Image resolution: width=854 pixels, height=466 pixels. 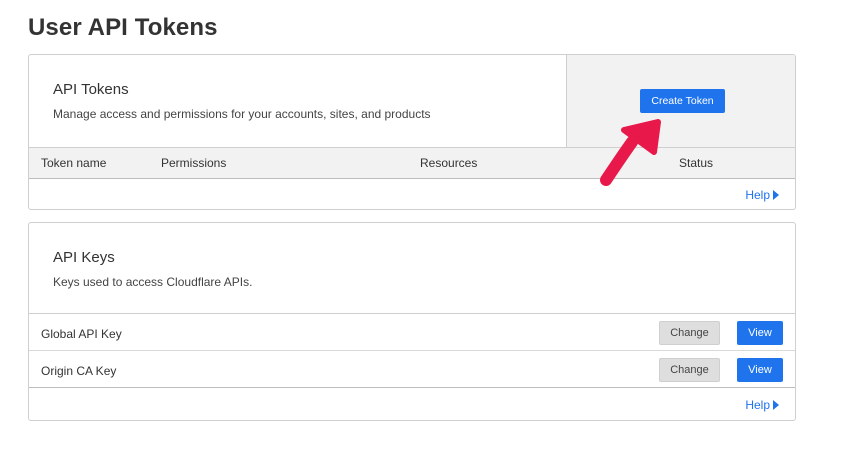 I want to click on tokens-footer: Help, so click(x=412, y=194).